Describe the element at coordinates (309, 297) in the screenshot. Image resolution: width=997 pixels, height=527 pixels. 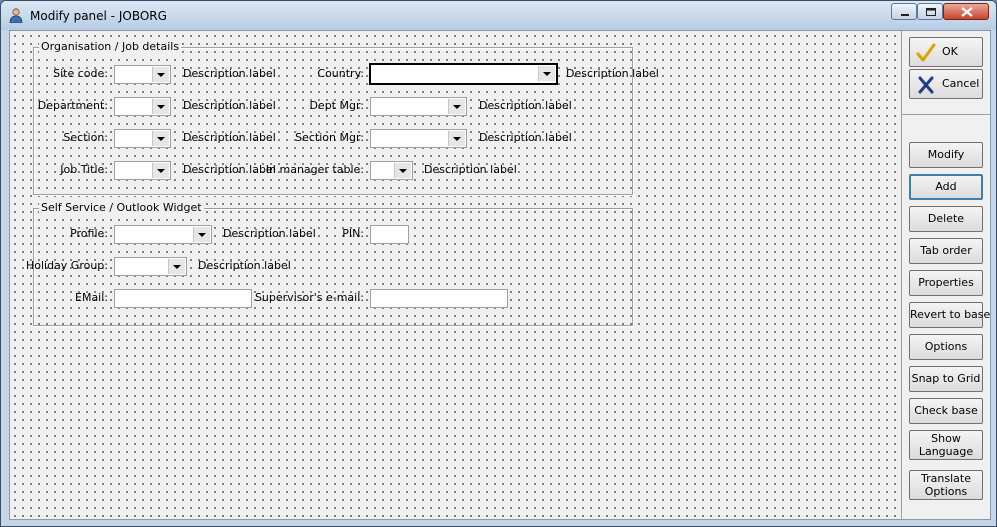
I see `supervisor-email-label: Supervisor's e-mail:` at that location.